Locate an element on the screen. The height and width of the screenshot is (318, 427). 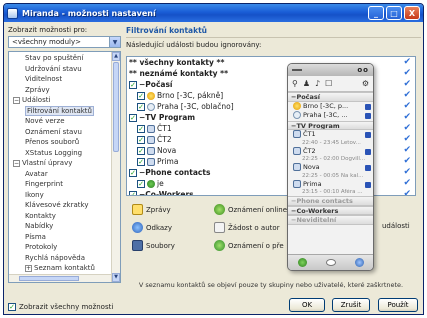
minimize-button: _ is located at coordinates (376, 13).